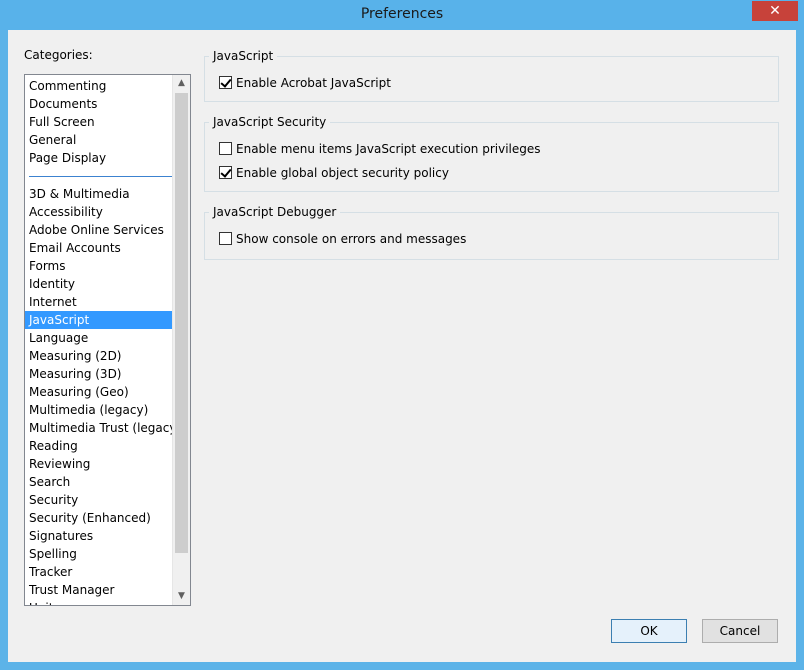 The height and width of the screenshot is (670, 804). I want to click on window-title: Preferences, so click(402, 14).